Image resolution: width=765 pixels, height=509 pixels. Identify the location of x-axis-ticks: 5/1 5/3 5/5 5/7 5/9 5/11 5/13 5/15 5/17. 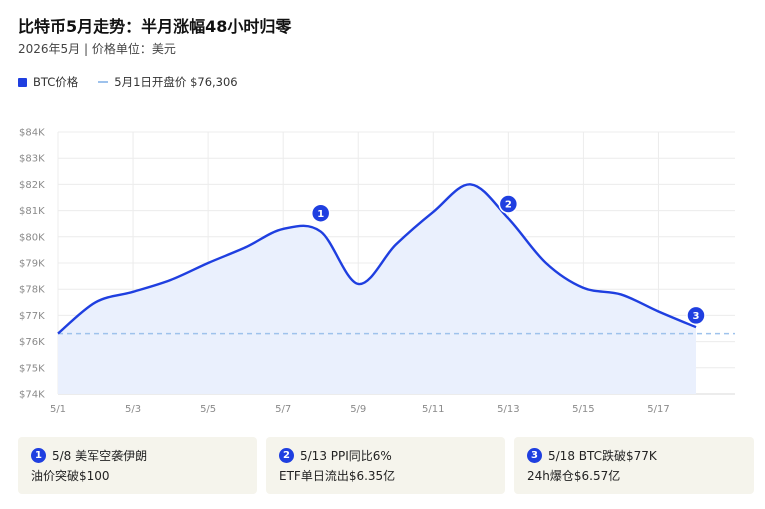
(360, 409).